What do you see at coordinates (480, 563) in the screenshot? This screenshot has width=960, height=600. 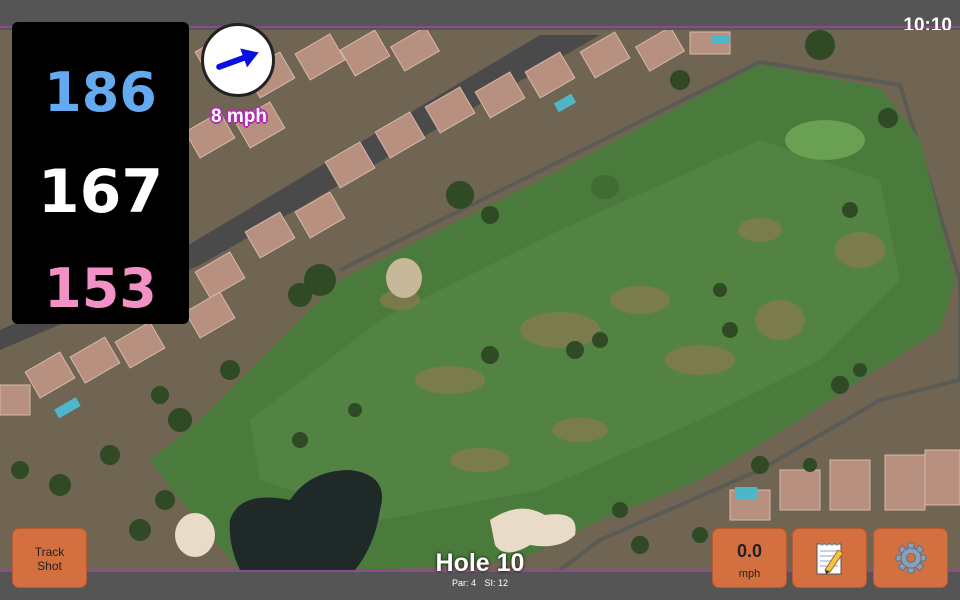 I see `hole-title: Hole 10` at bounding box center [480, 563].